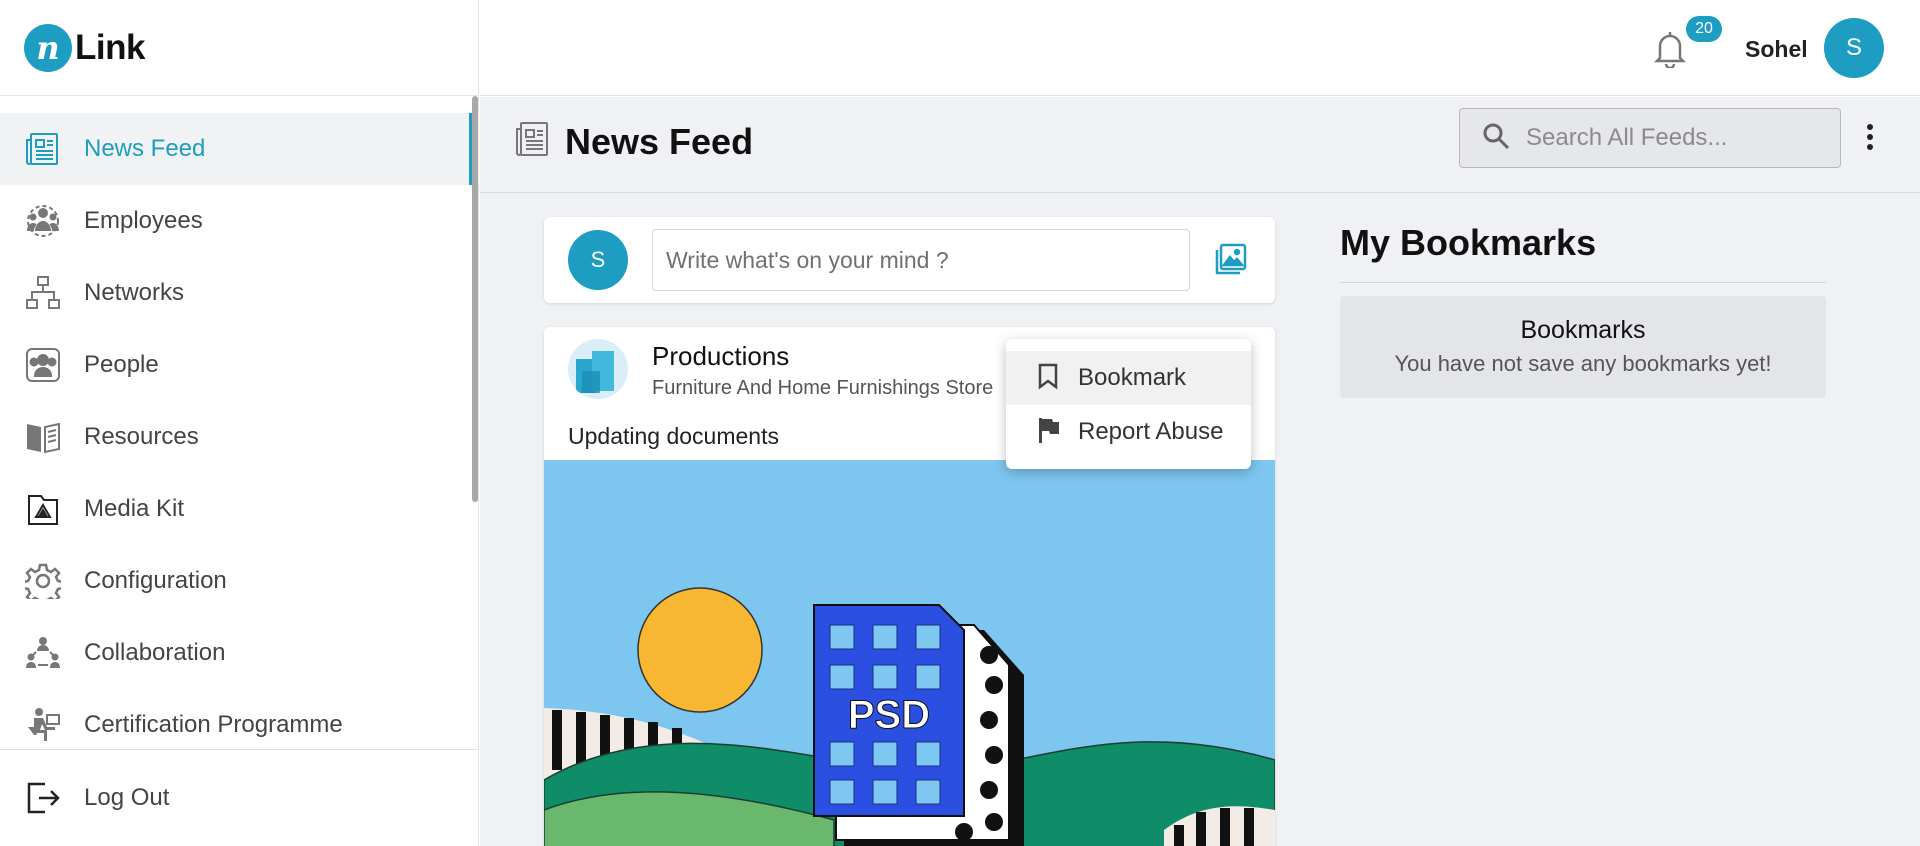  Describe the element at coordinates (239, 797) in the screenshot. I see `logout-button: Log Out` at that location.